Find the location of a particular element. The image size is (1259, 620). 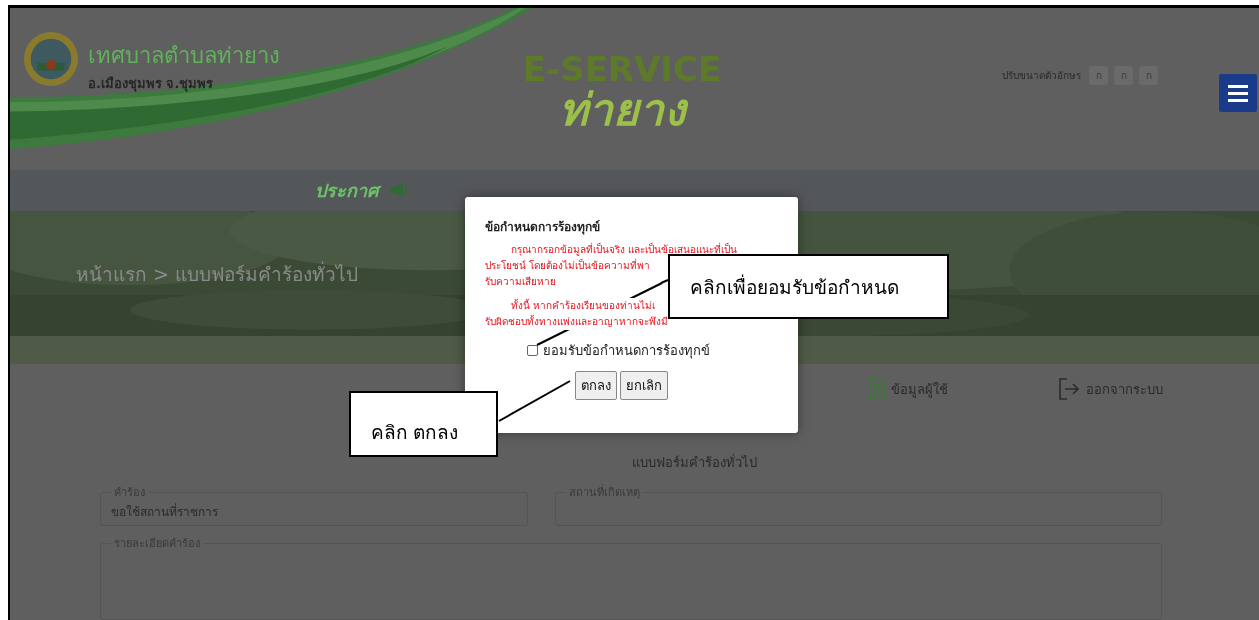

terms-text: รับผิดชอบทั้งทางแพ่งและอาญาหากจะพึงมี is located at coordinates (576, 322).